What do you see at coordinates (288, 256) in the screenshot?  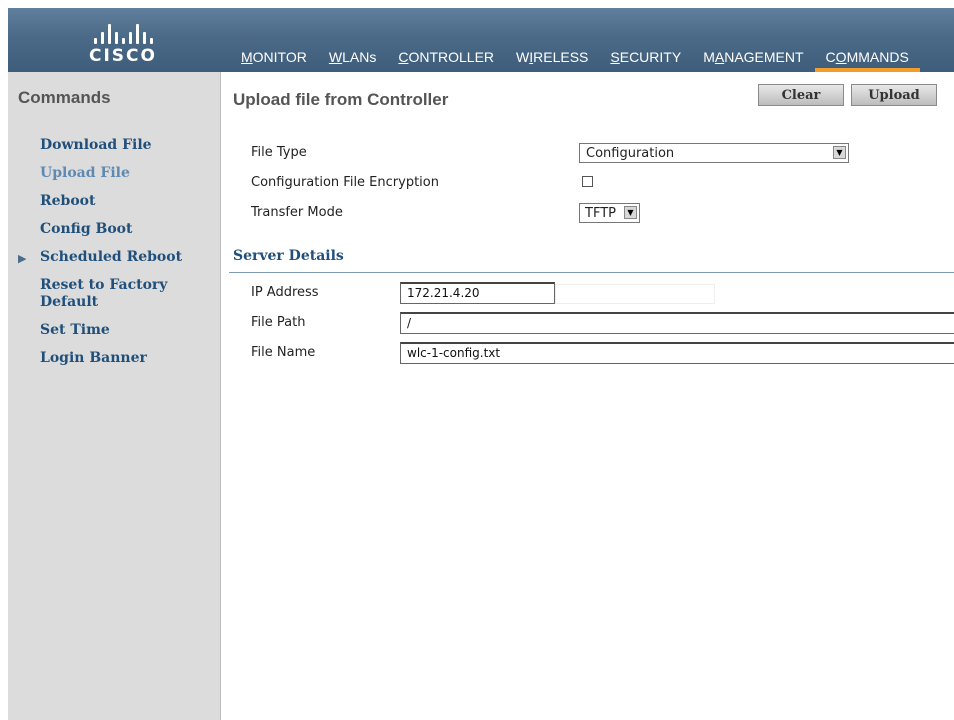 I see `server-details-heading: Server Details` at bounding box center [288, 256].